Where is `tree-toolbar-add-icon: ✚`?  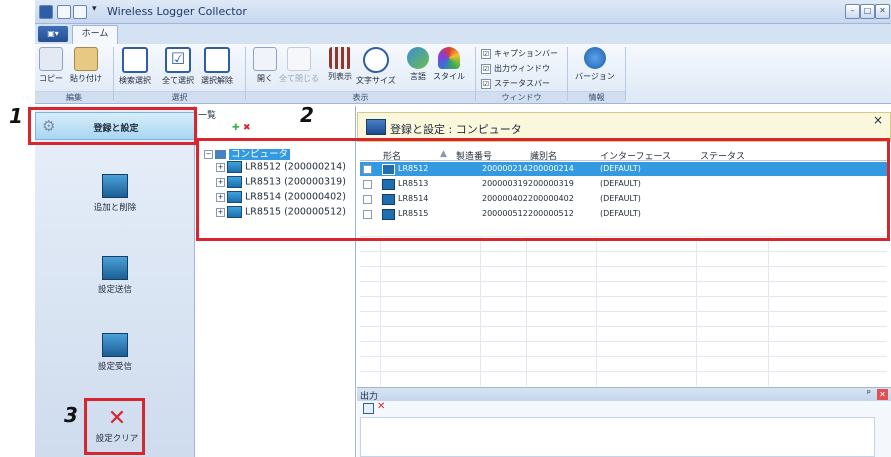 tree-toolbar-add-icon: ✚ is located at coordinates (236, 128).